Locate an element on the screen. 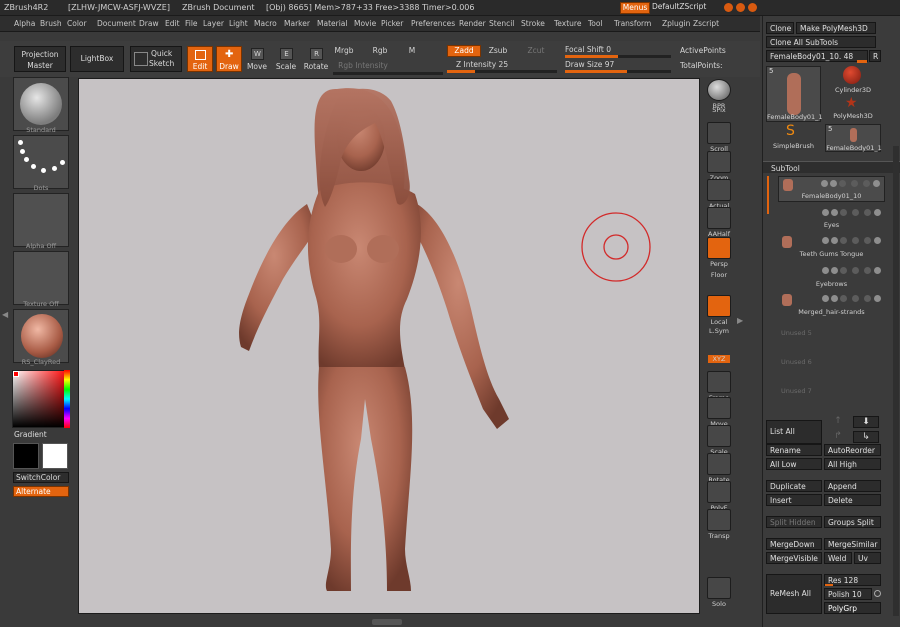 This screenshot has height=627, width=900. tool-thumb-femalebody: 5 FemaleBody01_1 is located at coordinates (794, 94).